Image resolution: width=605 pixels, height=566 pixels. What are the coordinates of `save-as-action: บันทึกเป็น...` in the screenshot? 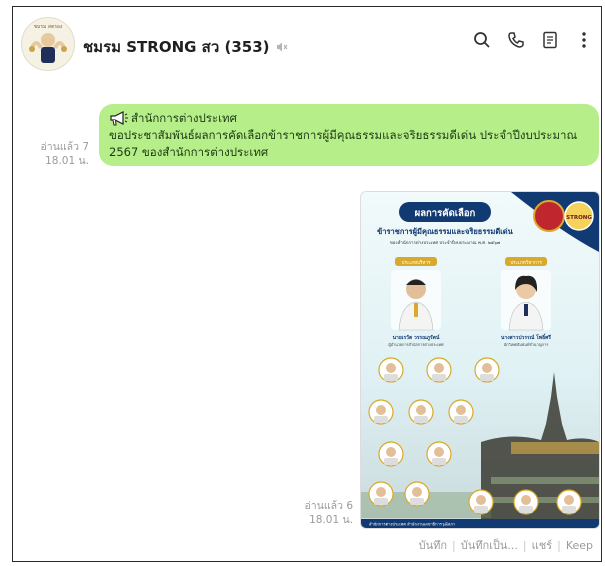 It's located at (489, 545).